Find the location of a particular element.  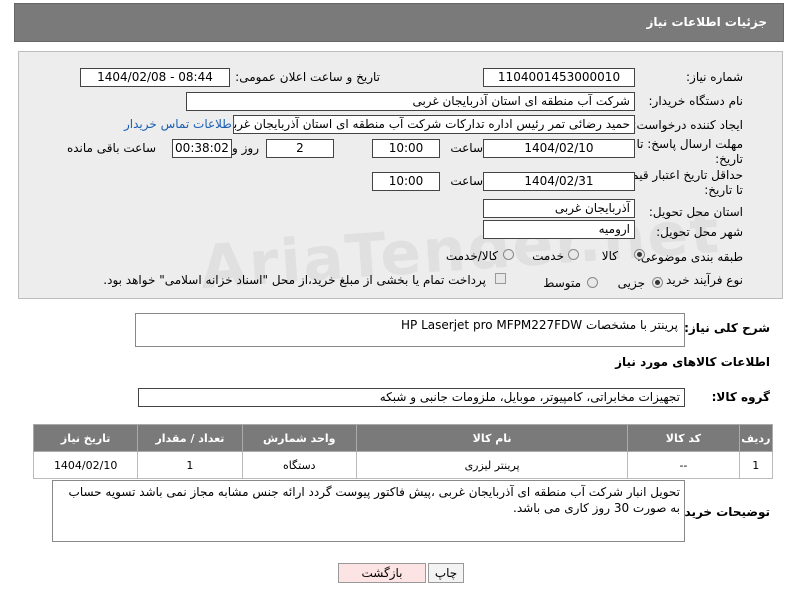

treasury-payment-checkbox is located at coordinates (500, 278).